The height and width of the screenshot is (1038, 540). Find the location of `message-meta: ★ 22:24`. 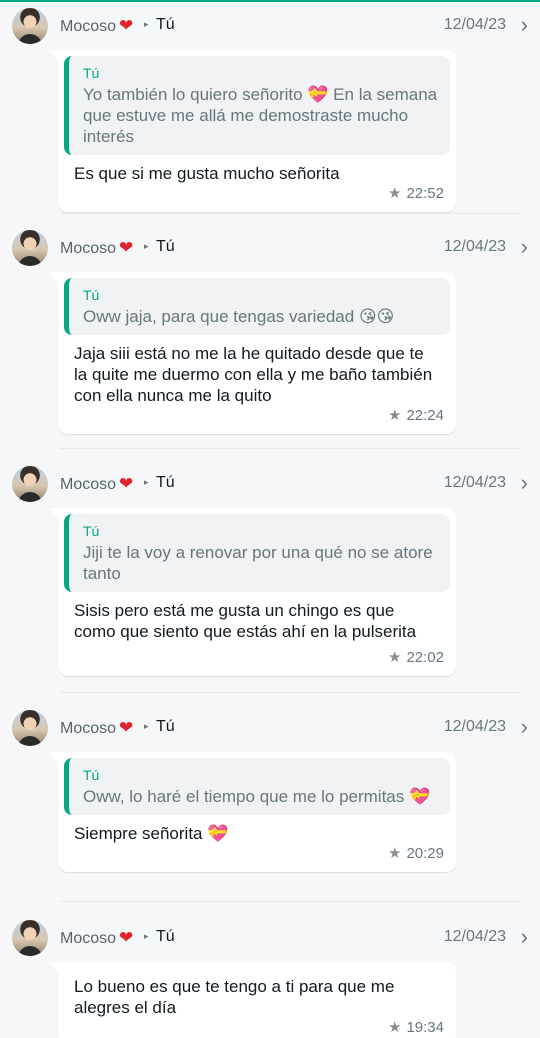

message-meta: ★ 22:24 is located at coordinates (257, 417).